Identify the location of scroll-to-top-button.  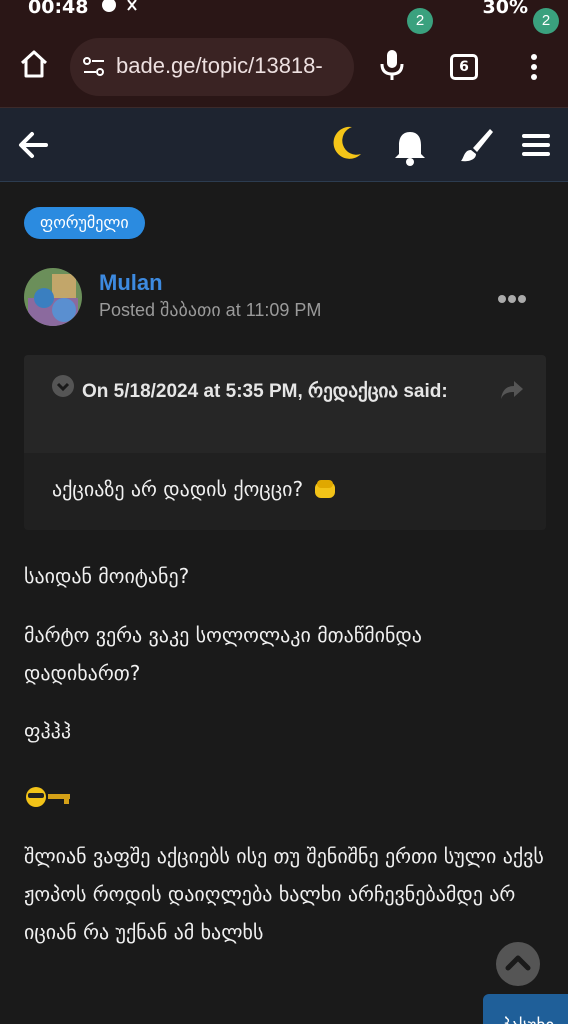
(518, 964).